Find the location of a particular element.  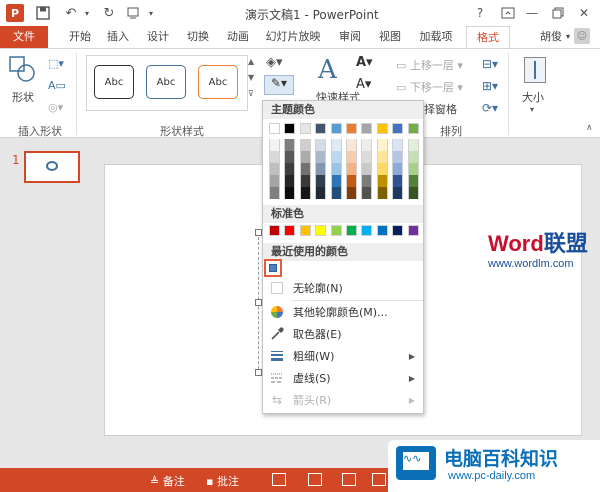

help-button: ? is located at coordinates (480, 13).